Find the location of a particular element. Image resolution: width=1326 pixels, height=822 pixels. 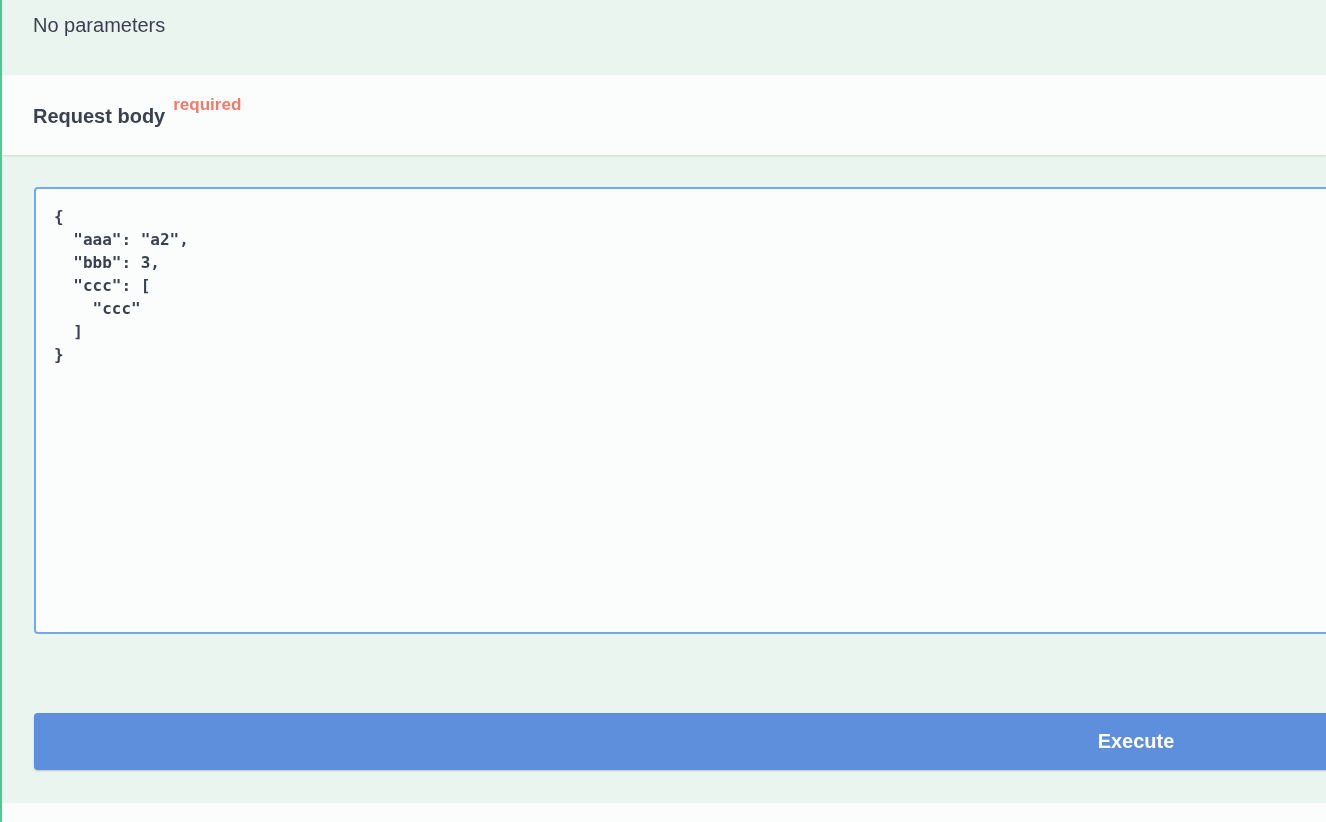

required-label: required is located at coordinates (207, 105).